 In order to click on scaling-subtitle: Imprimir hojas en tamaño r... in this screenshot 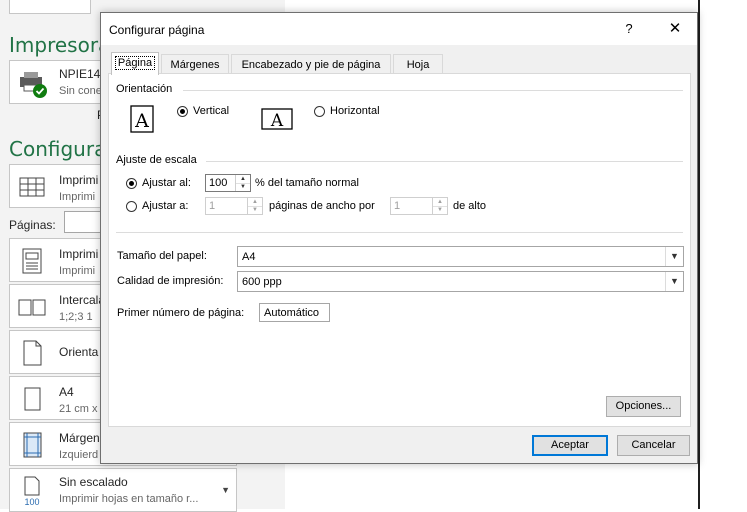, I will do `click(129, 499)`.